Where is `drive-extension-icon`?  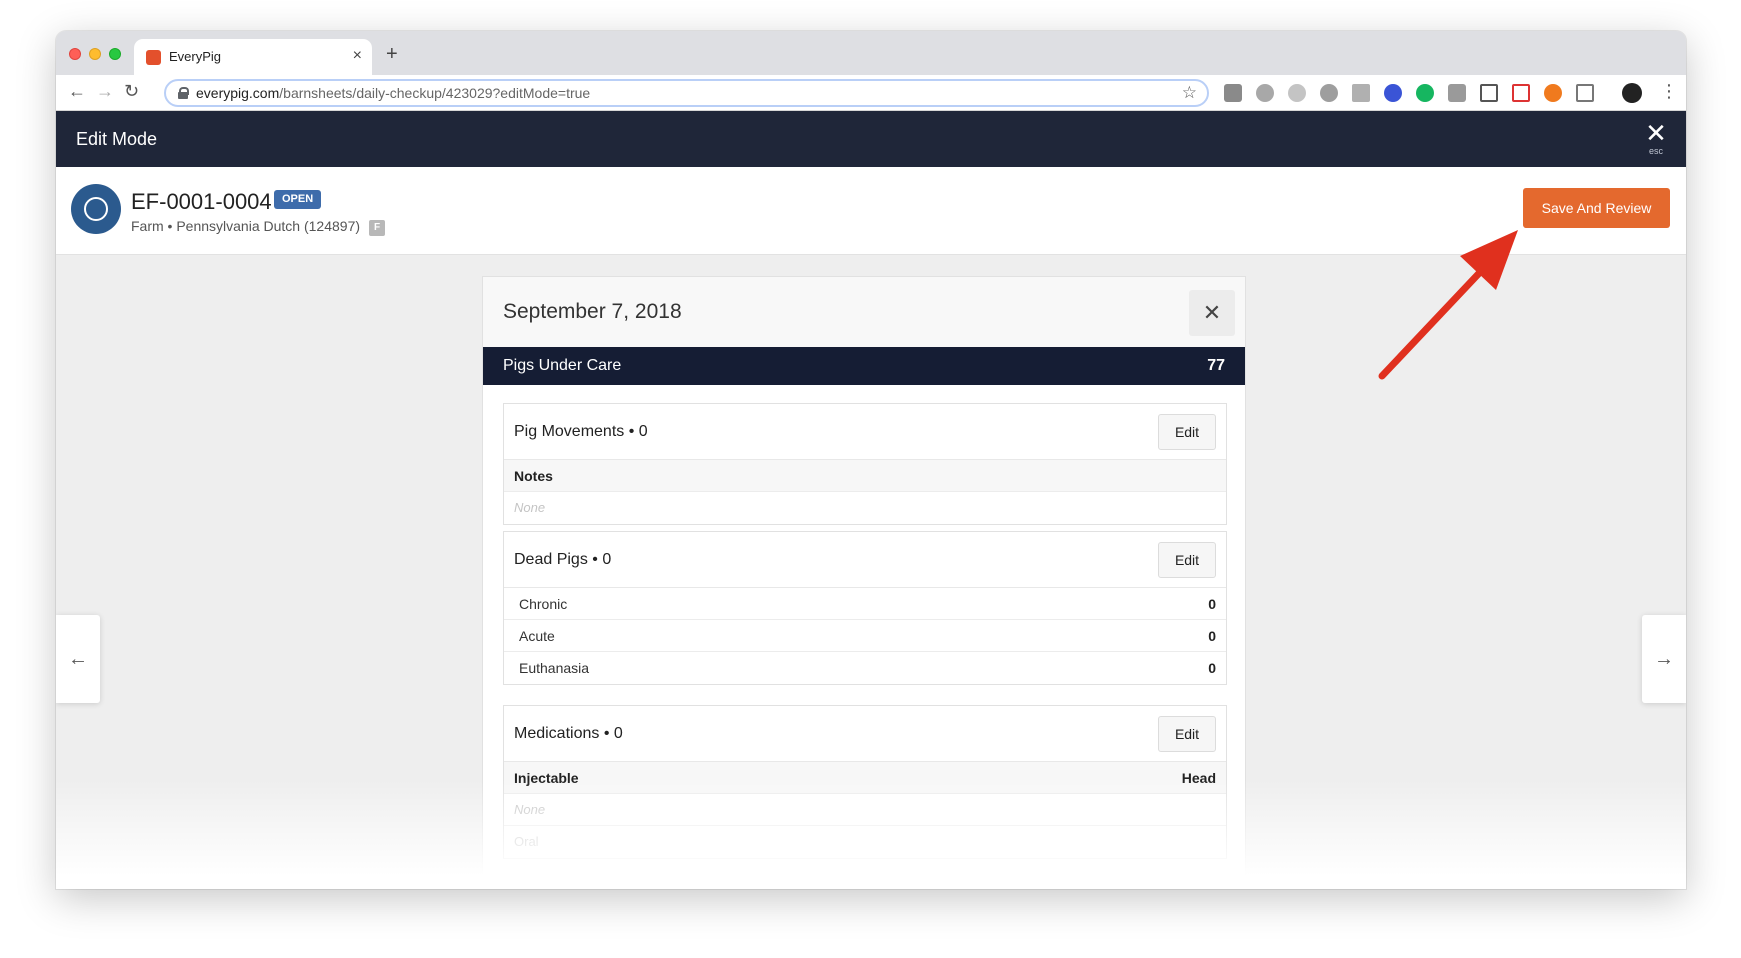
drive-extension-icon is located at coordinates (1265, 93).